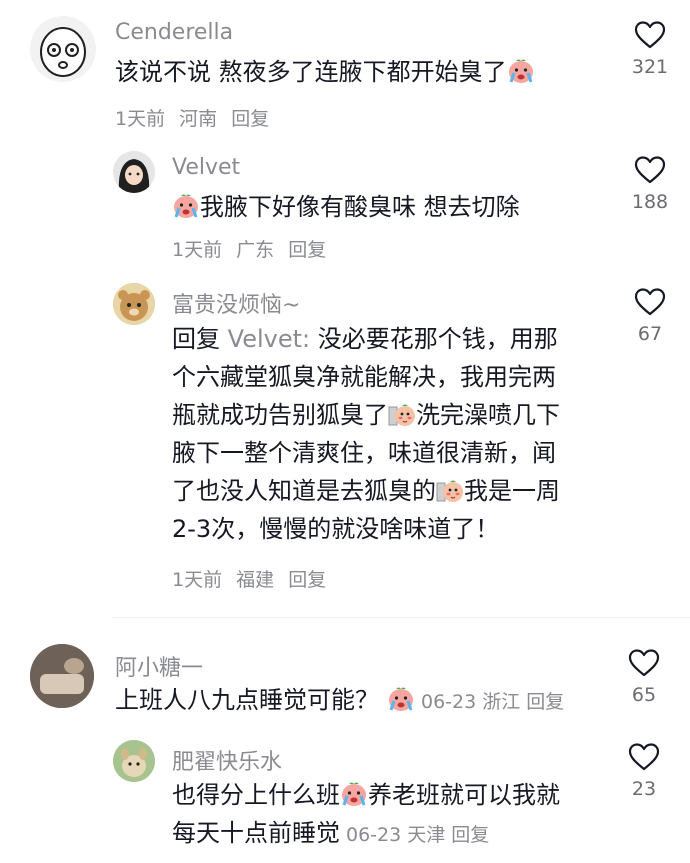 Image resolution: width=690 pixels, height=863 pixels. I want to click on comment-location: 河南, so click(198, 119).